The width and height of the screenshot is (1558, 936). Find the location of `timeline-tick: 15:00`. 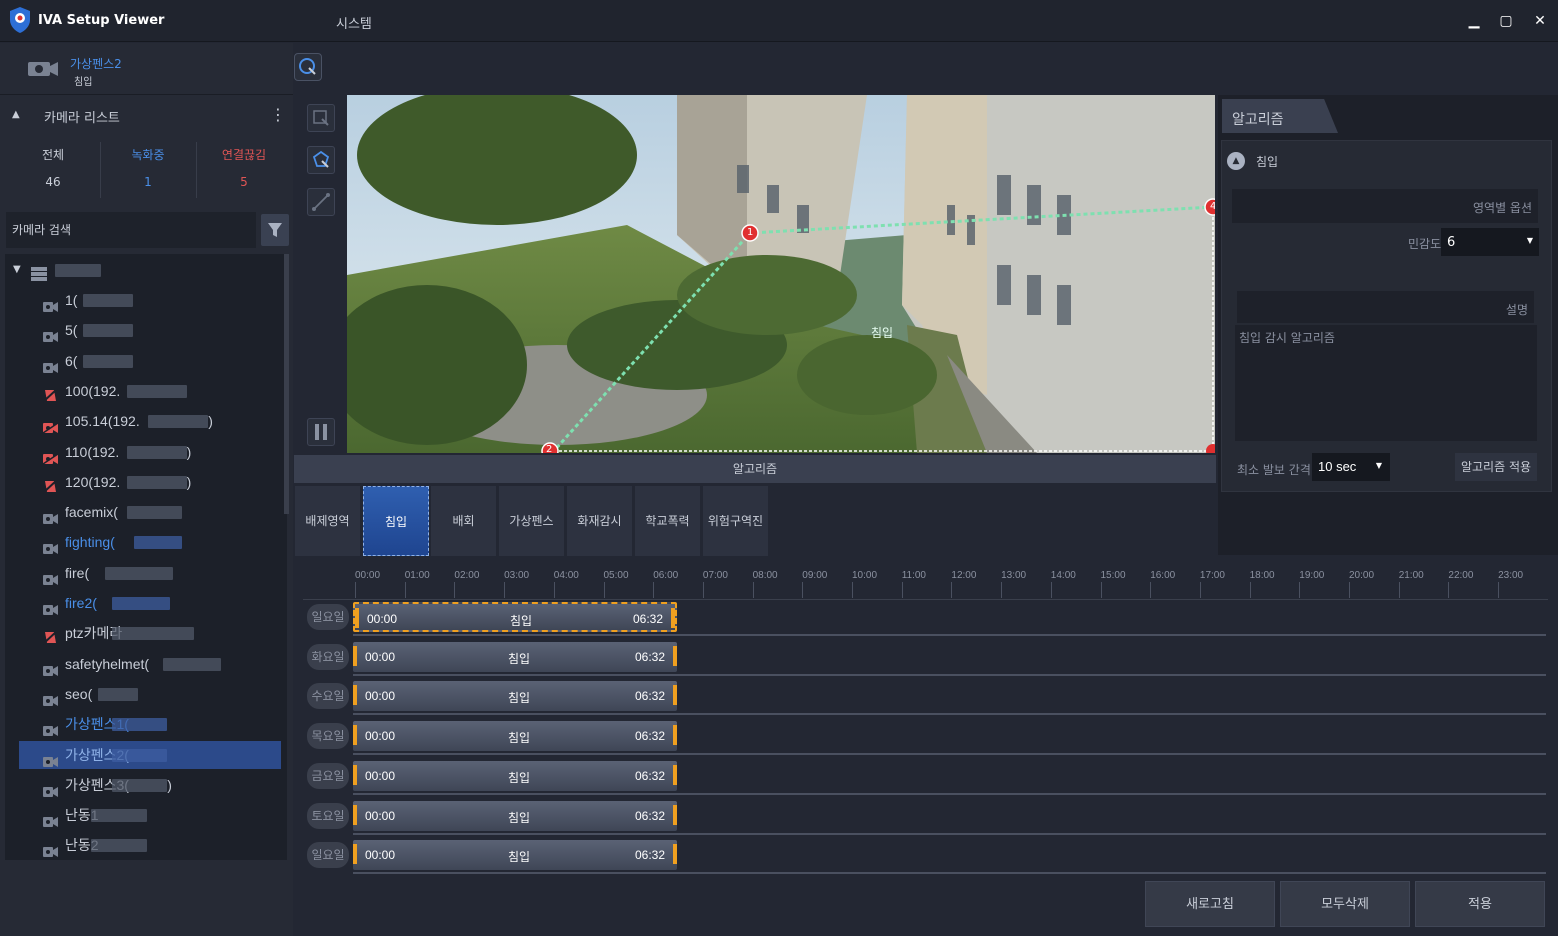

timeline-tick: 15:00 is located at coordinates (1113, 575).